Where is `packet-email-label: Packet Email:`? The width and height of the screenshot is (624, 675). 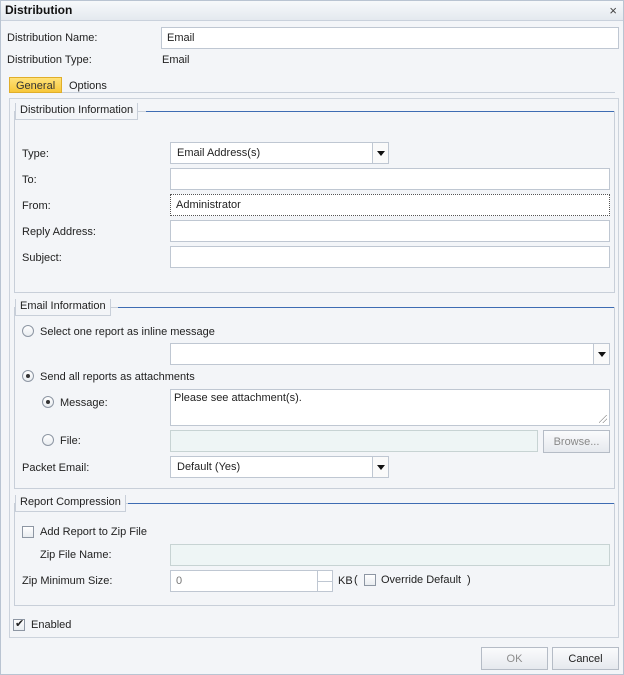
packet-email-label: Packet Email: is located at coordinates (56, 468).